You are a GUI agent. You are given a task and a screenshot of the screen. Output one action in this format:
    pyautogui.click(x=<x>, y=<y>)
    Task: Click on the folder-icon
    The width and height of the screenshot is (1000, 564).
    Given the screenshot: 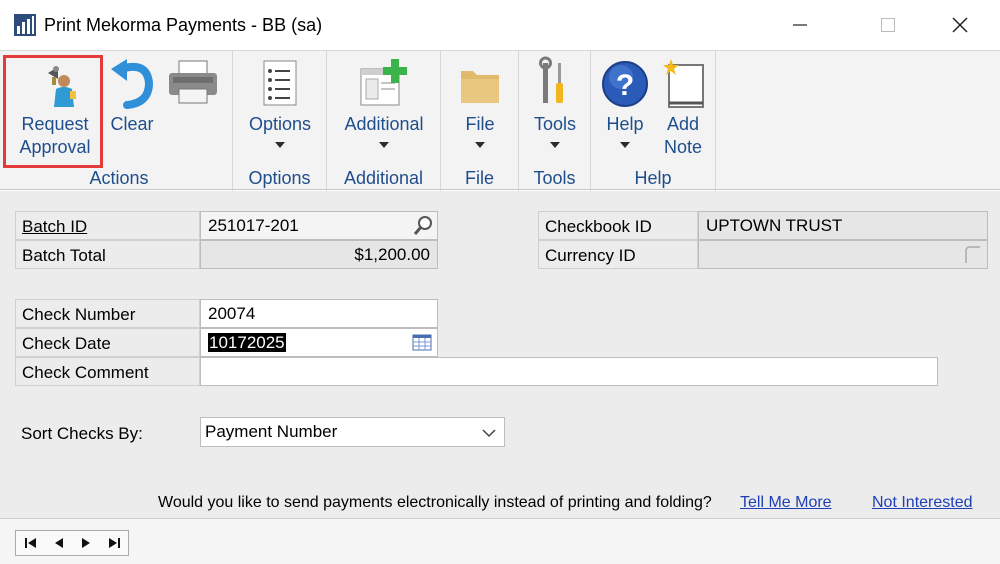 What is the action you would take?
    pyautogui.click(x=480, y=87)
    